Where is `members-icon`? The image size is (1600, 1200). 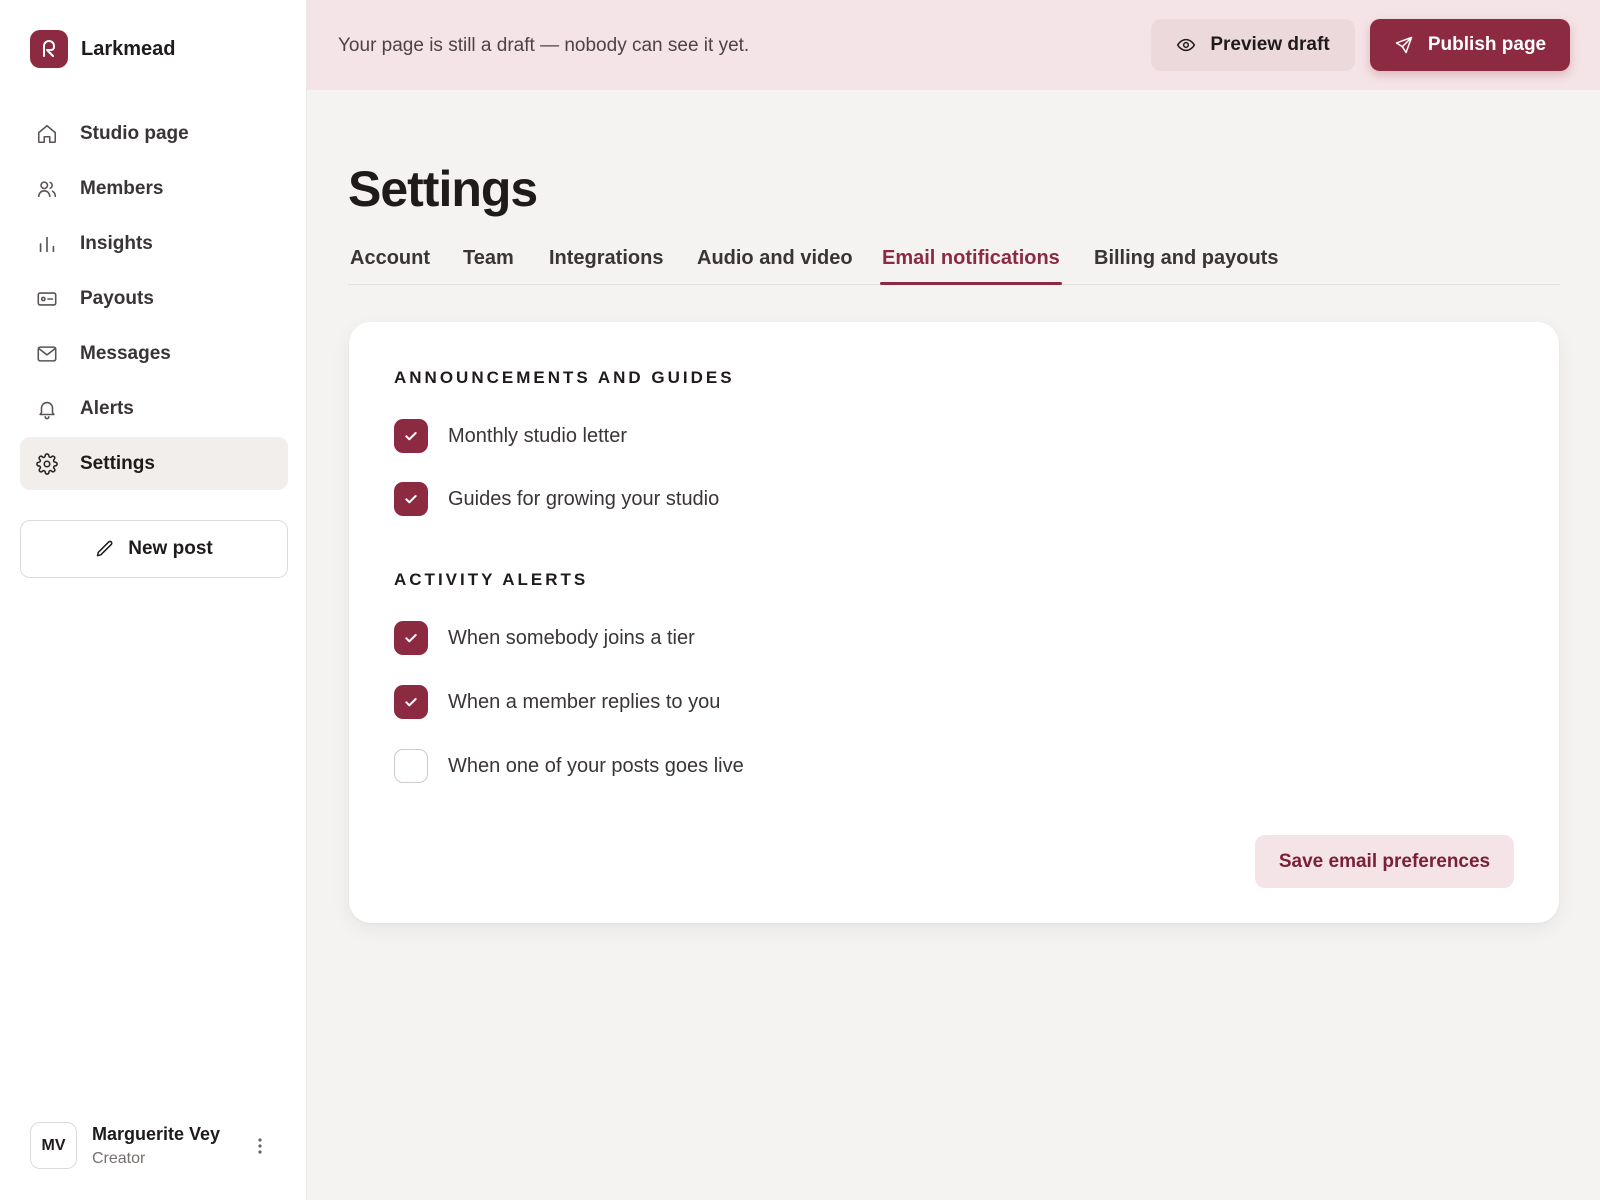
members-icon is located at coordinates (47, 188).